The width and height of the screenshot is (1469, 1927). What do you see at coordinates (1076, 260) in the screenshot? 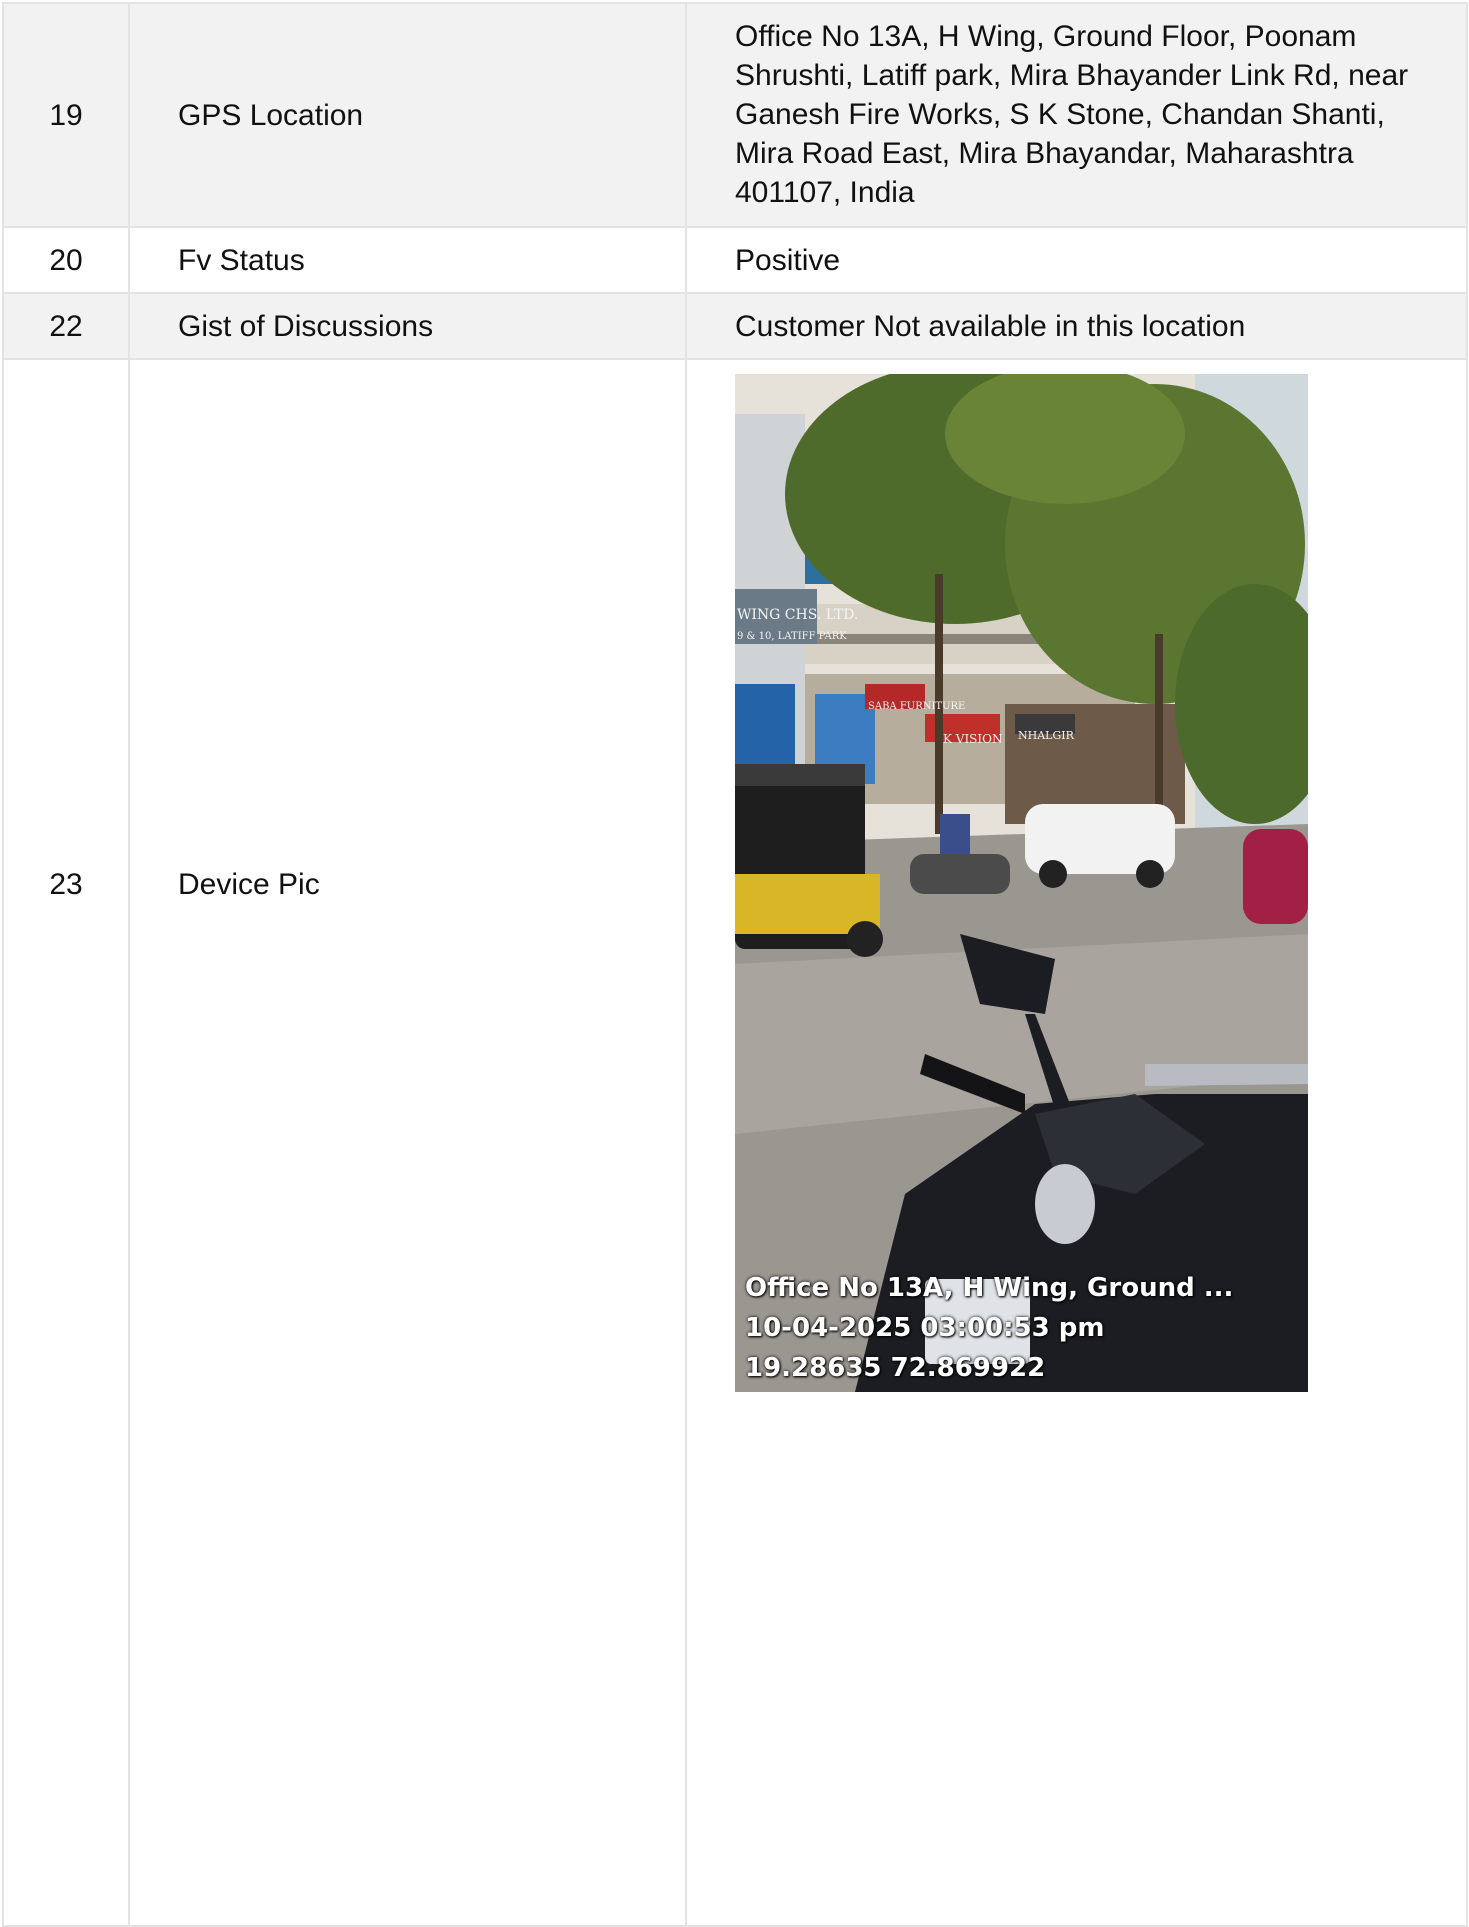
I see `fv-status-value: Positive` at bounding box center [1076, 260].